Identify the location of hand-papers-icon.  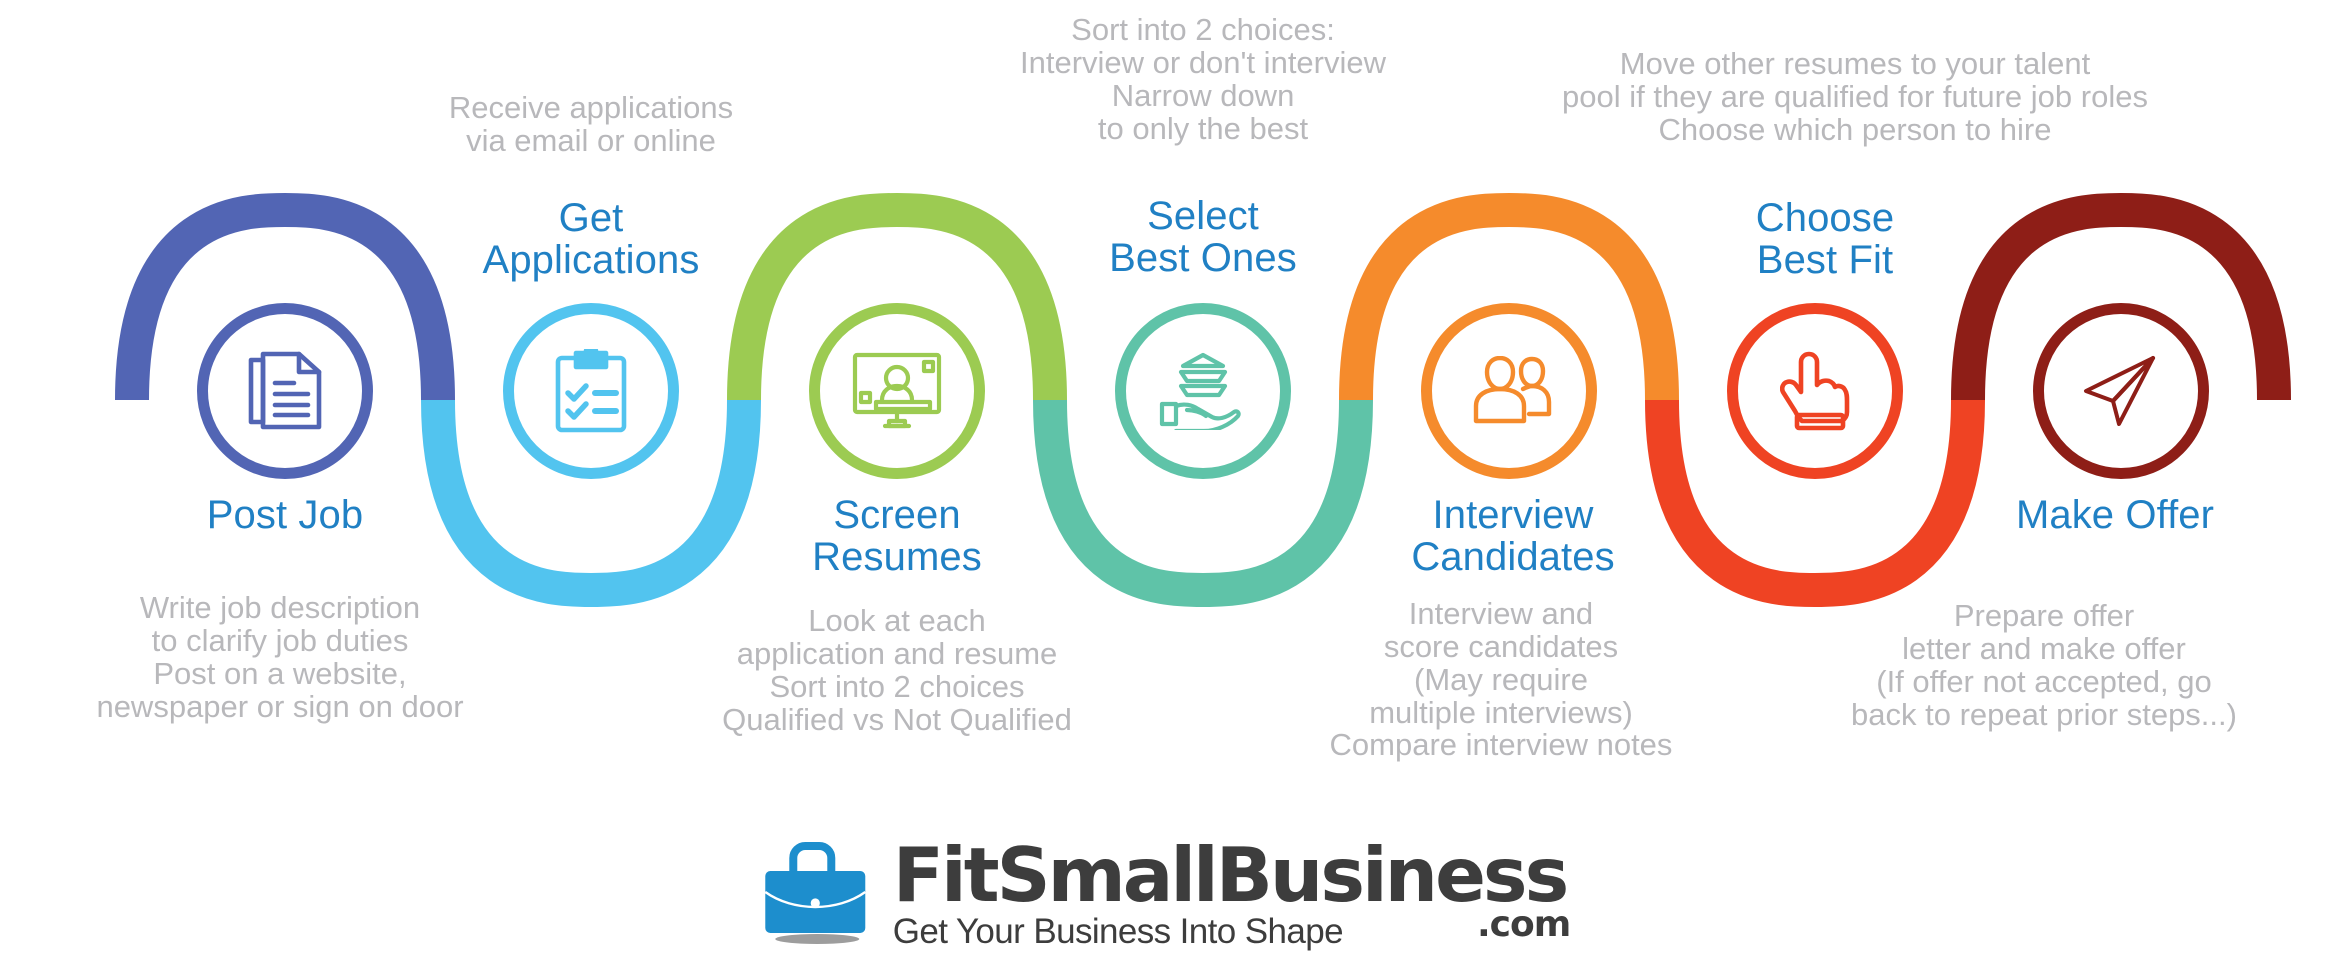
(1203, 391).